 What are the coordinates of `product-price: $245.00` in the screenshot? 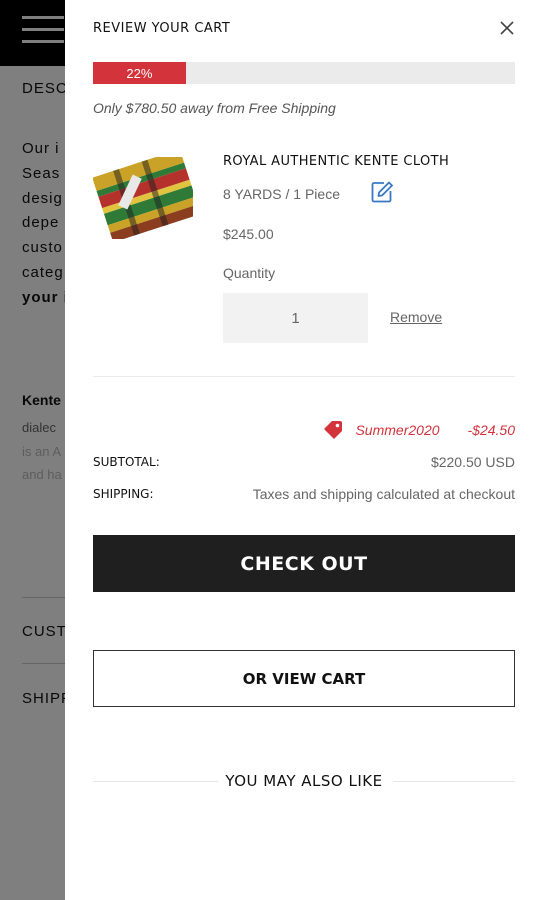 It's located at (248, 234).